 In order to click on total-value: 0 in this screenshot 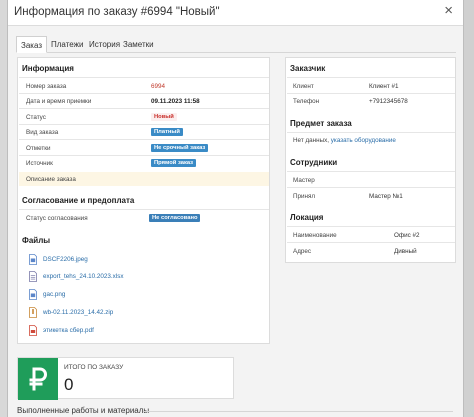, I will do `click(69, 384)`.